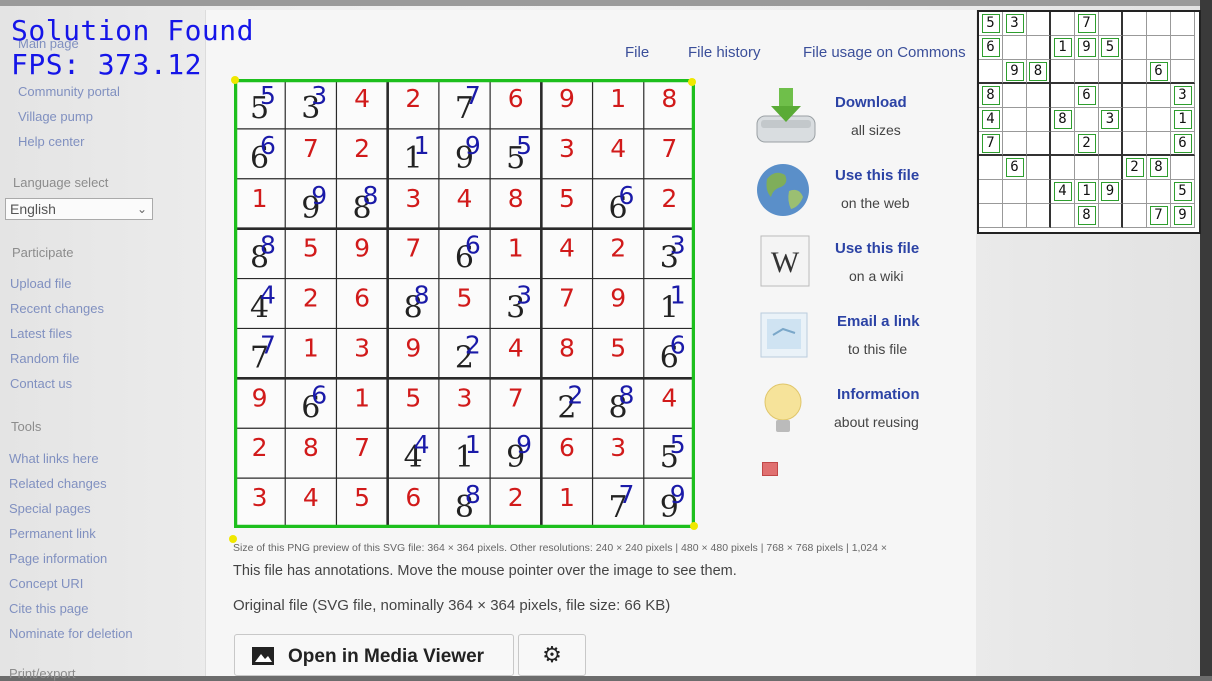 The image size is (1212, 681). What do you see at coordinates (52, 533) in the screenshot?
I see `sidebar-item-permanent-link: Permanent link` at bounding box center [52, 533].